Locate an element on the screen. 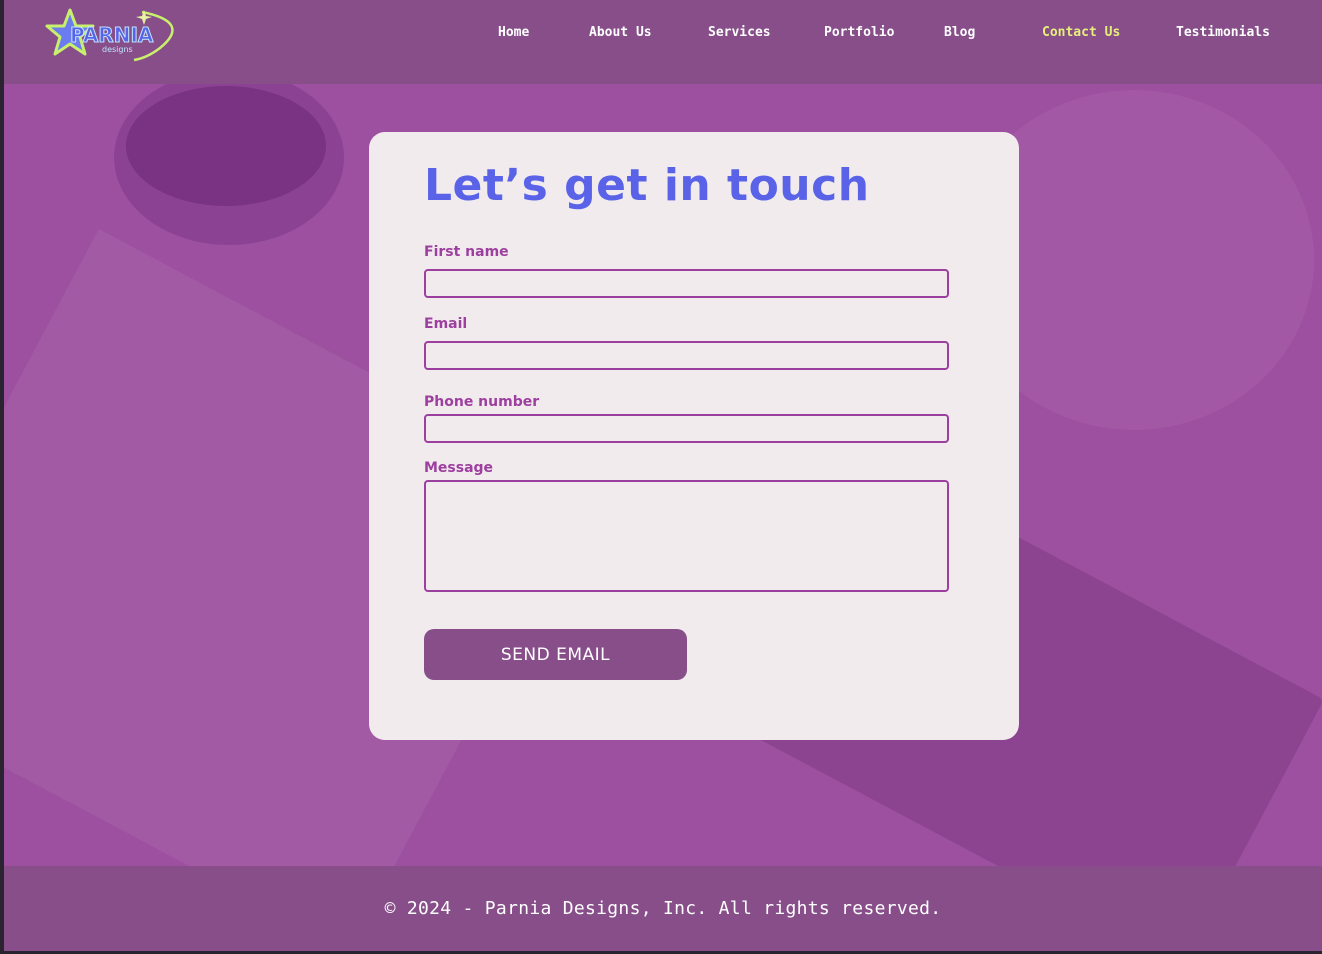  first-name-field is located at coordinates (686, 283).